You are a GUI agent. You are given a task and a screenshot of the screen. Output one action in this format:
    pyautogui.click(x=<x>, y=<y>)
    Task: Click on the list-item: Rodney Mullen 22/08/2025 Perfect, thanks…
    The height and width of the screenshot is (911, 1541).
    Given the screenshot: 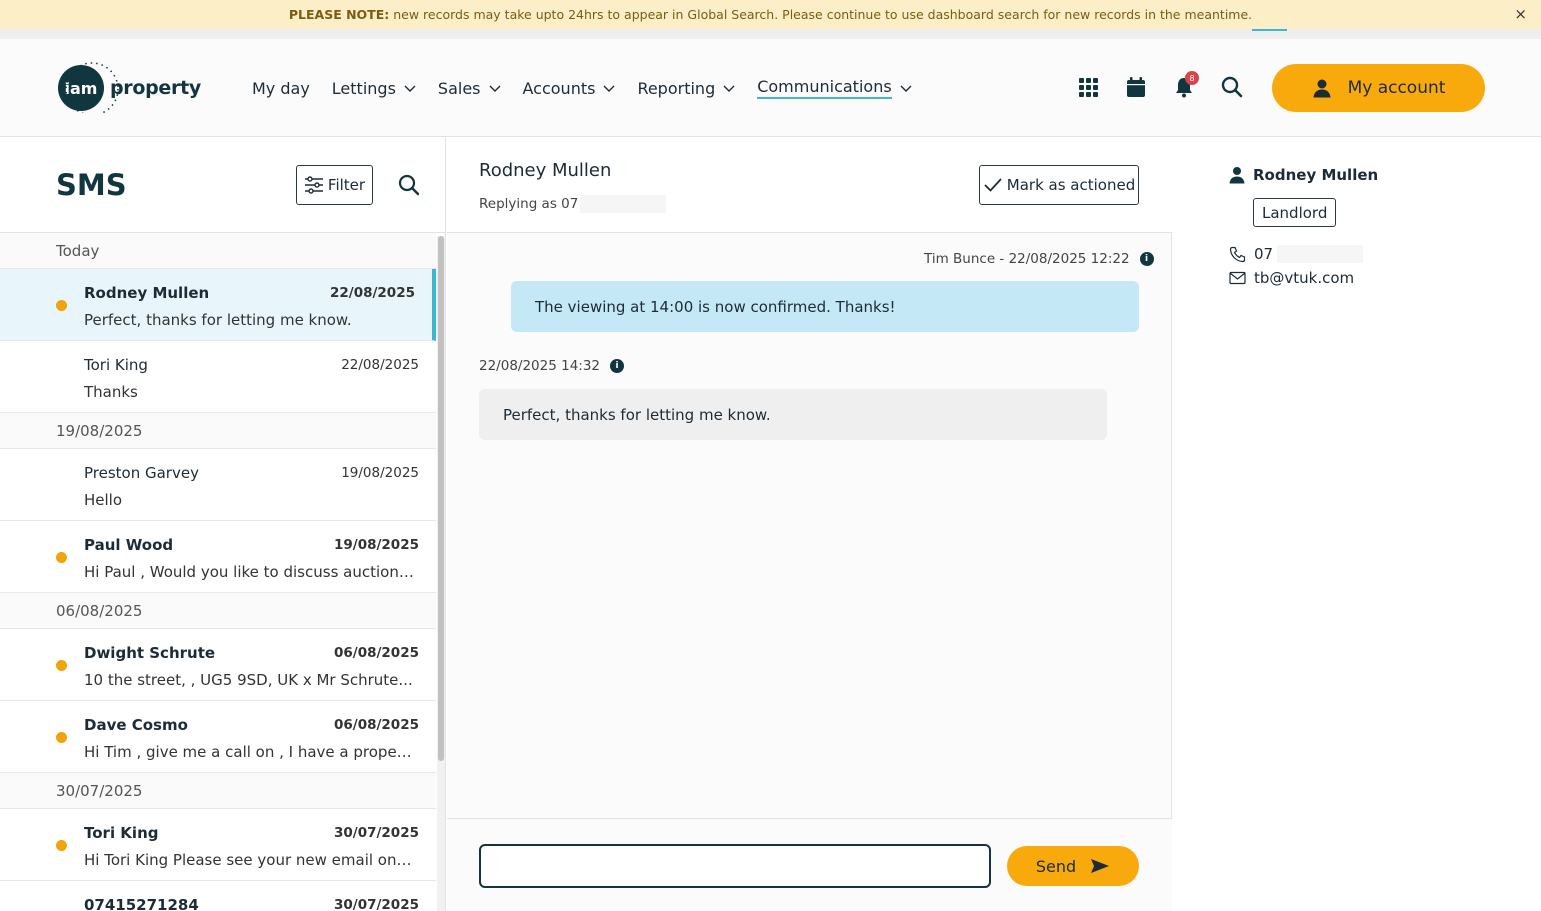 What is the action you would take?
    pyautogui.click(x=218, y=305)
    